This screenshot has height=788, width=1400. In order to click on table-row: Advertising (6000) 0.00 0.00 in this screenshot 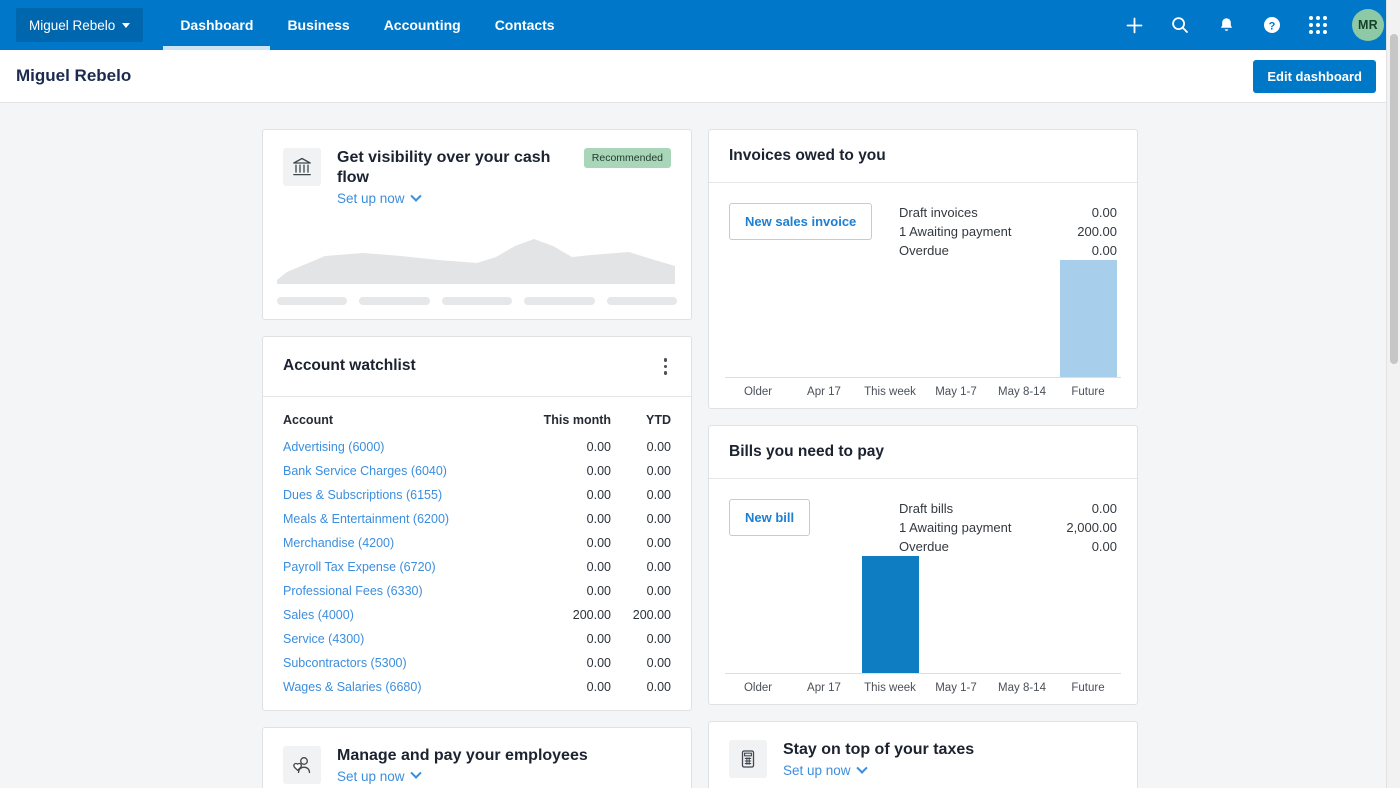, I will do `click(477, 447)`.